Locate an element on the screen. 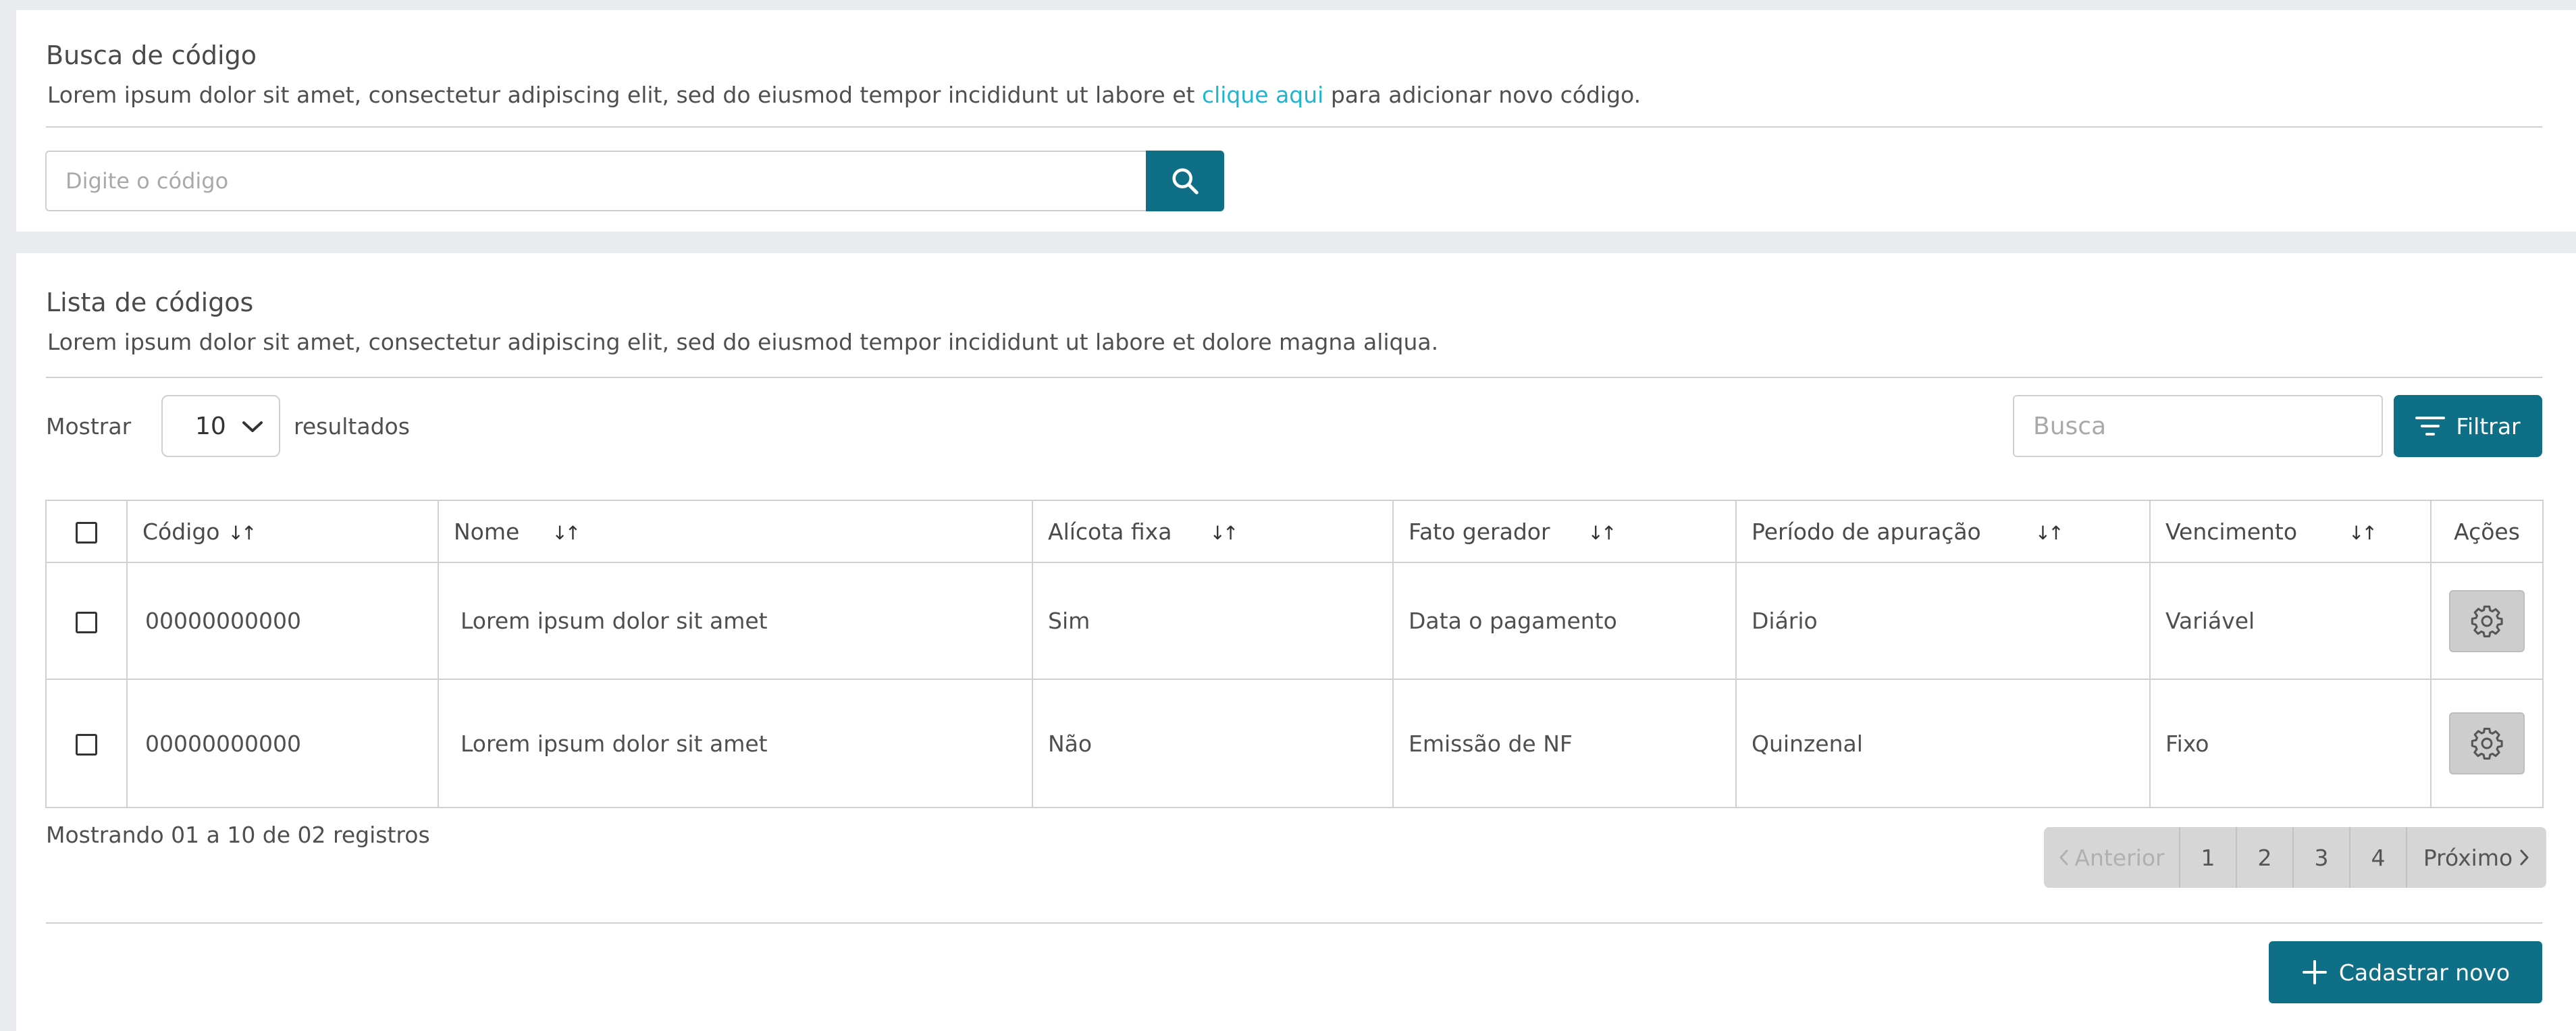 This screenshot has height=1031, width=2576. chevron-down-icon is located at coordinates (252, 427).